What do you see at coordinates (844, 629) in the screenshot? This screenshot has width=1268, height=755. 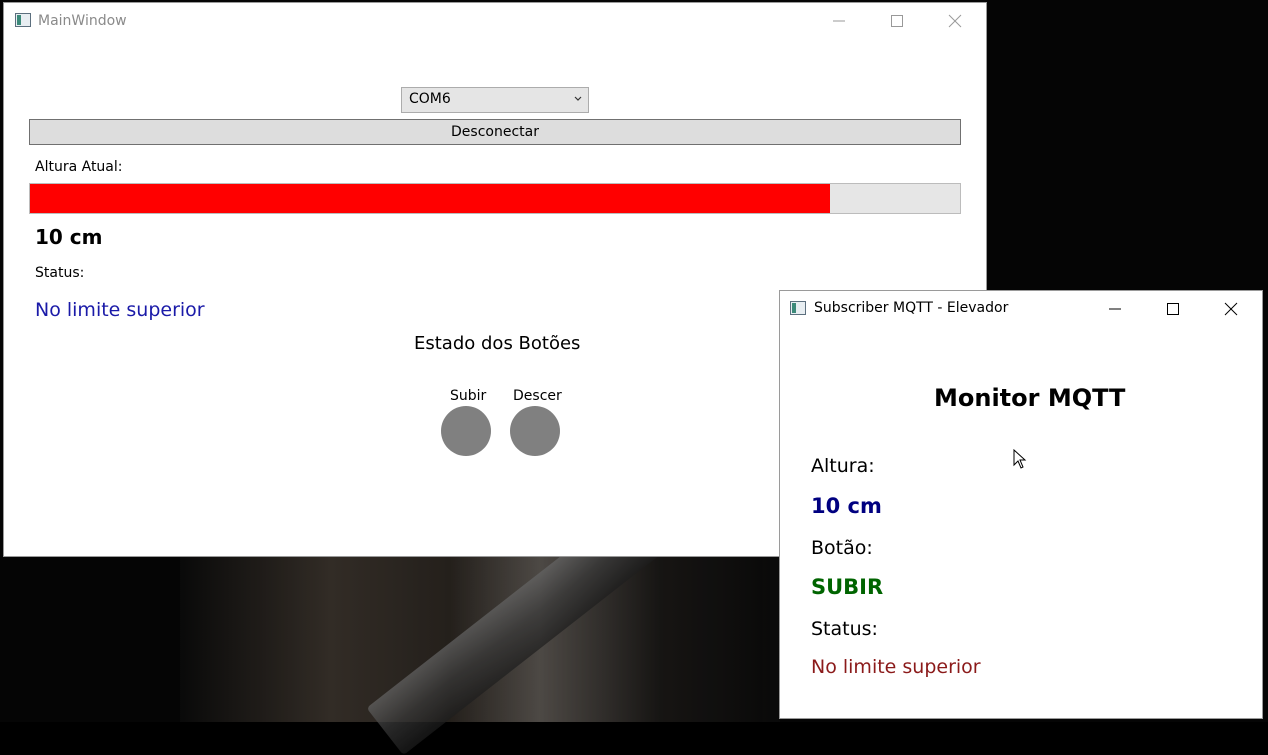 I see `mqtt-status-label: Status:` at bounding box center [844, 629].